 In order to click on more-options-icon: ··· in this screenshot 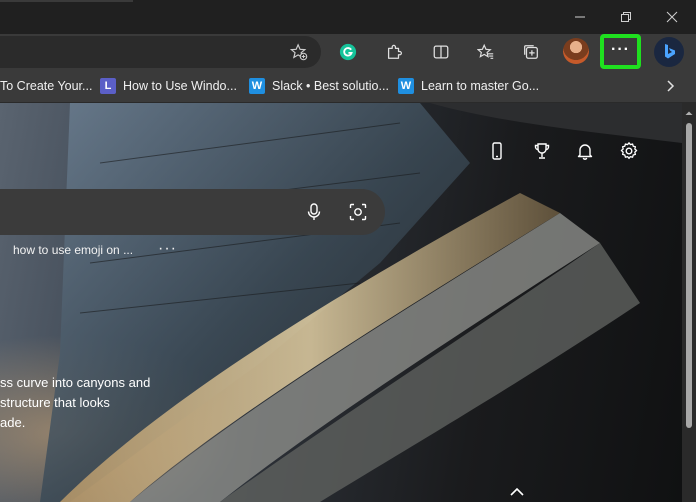, I will do `click(620, 49)`.